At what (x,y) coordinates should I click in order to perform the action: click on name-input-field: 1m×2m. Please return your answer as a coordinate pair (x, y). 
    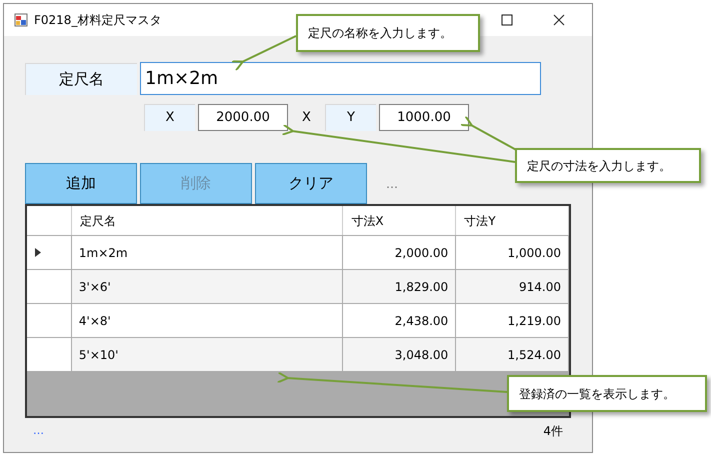
    Looking at the image, I should click on (340, 78).